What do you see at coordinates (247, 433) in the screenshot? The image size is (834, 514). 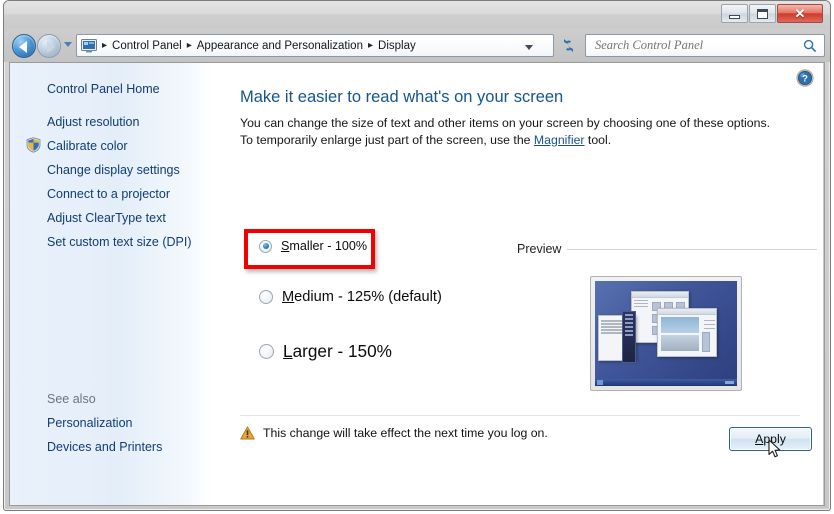 I see `warning-triangle-icon` at bounding box center [247, 433].